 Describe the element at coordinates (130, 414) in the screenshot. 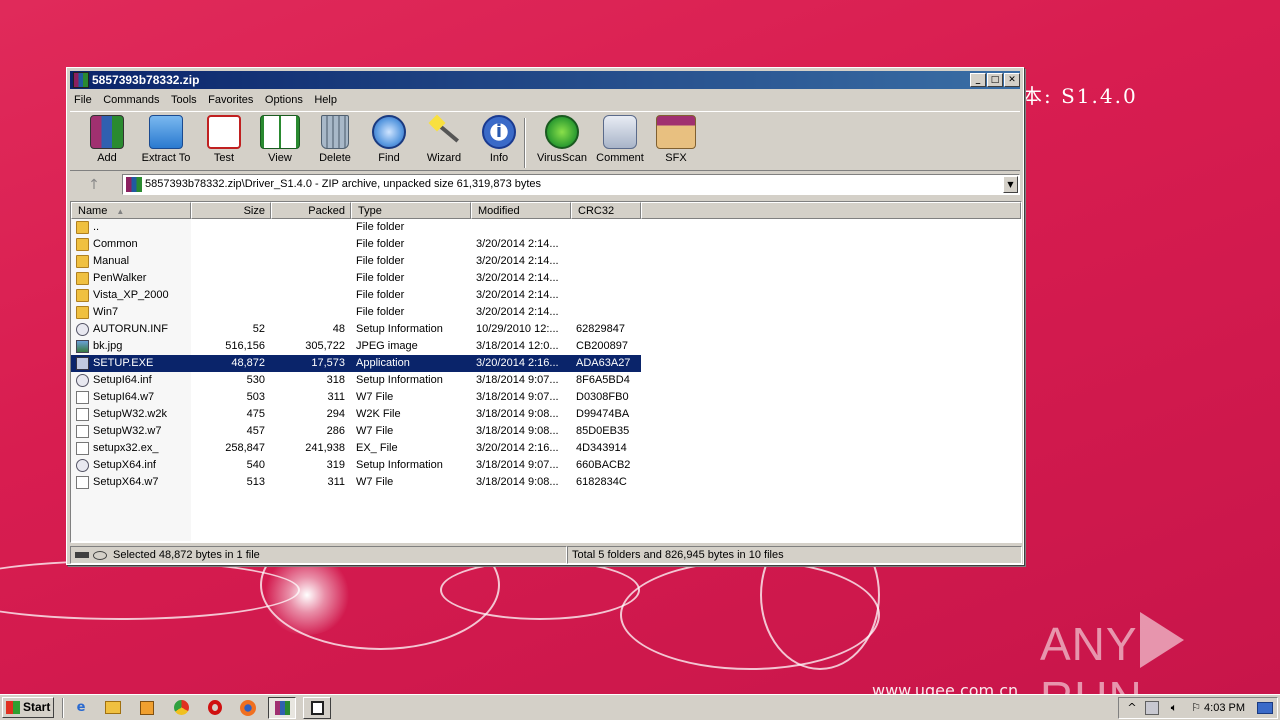

I see `cell-name: SetupW32.w2k` at that location.